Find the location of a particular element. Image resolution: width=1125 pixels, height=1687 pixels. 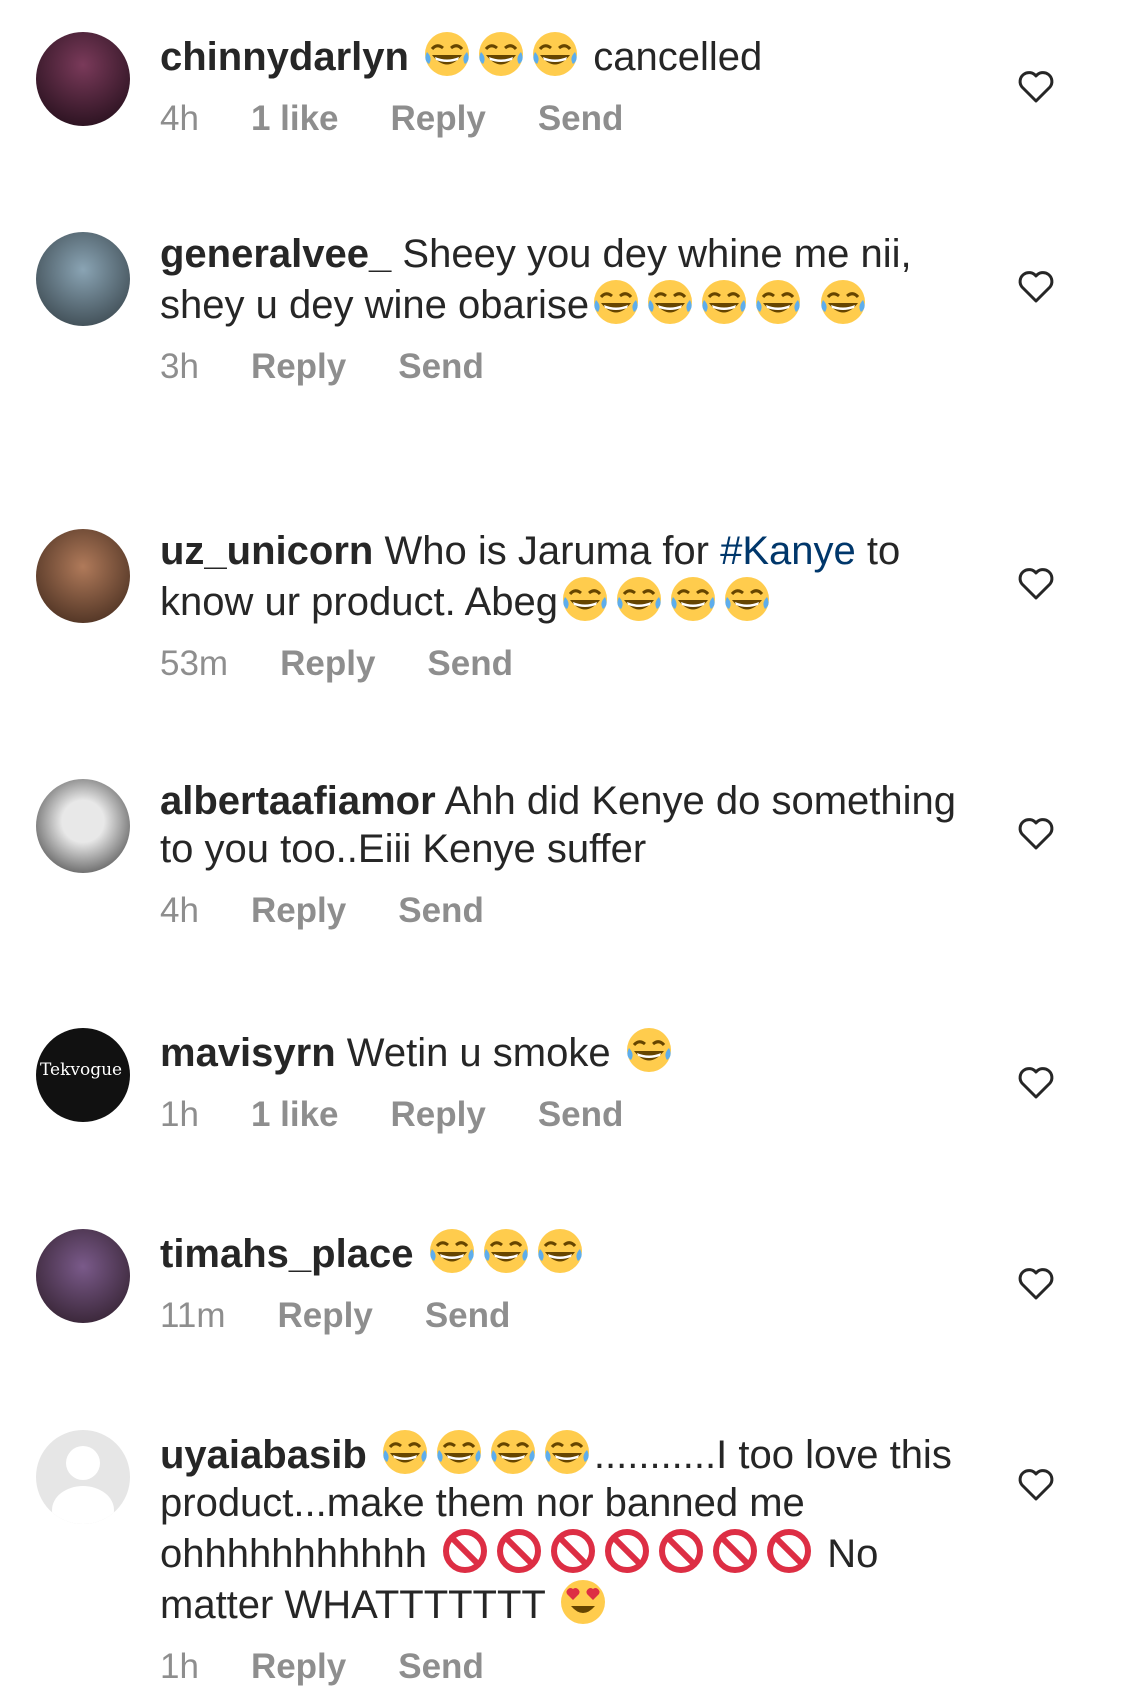

comment-time: 3h is located at coordinates (179, 366).